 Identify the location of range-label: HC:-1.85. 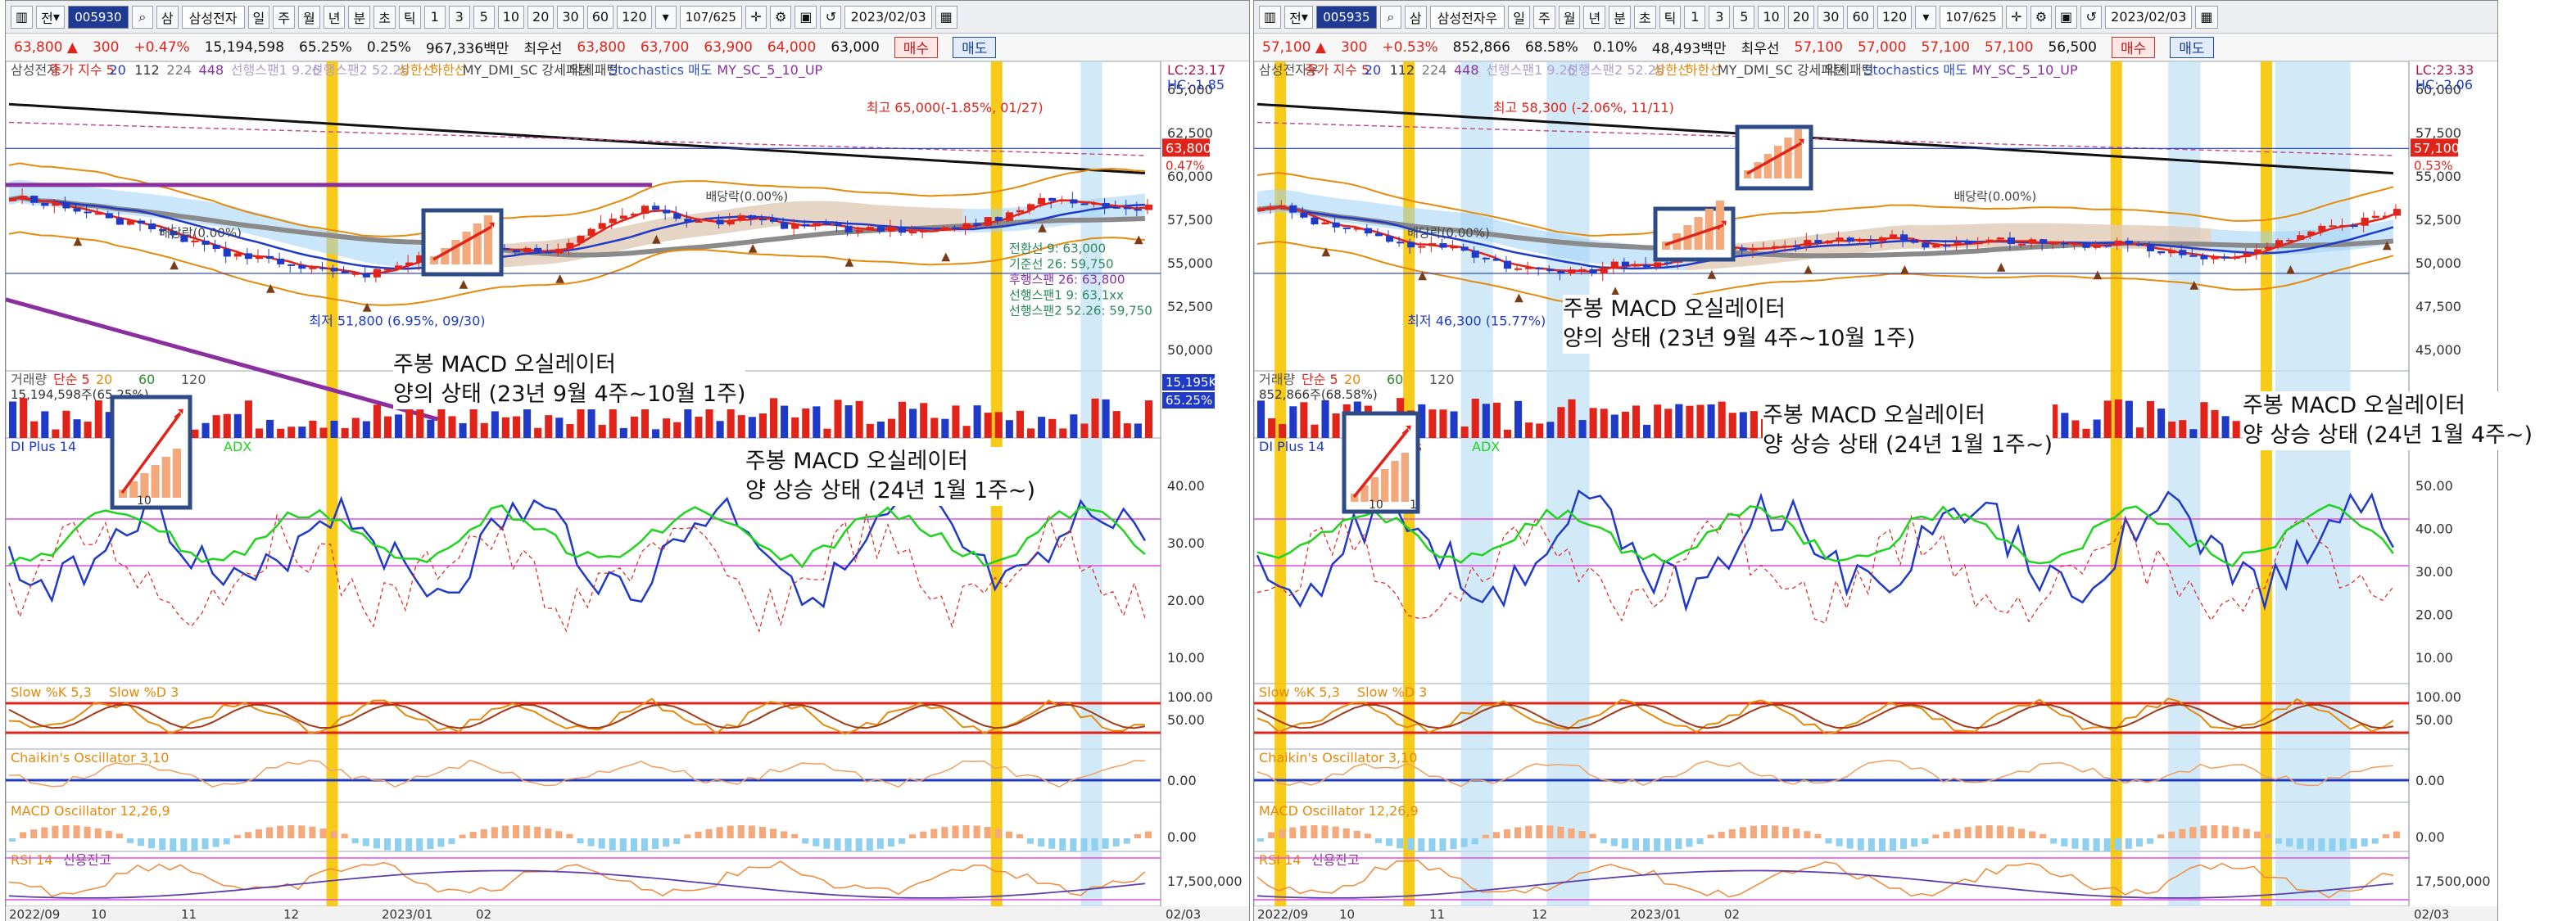
(1196, 85).